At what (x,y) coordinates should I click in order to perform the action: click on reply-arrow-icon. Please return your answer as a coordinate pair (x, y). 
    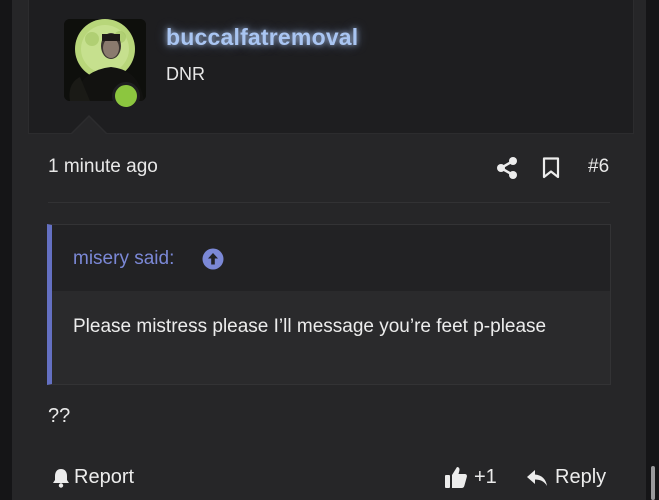
    Looking at the image, I should click on (537, 477).